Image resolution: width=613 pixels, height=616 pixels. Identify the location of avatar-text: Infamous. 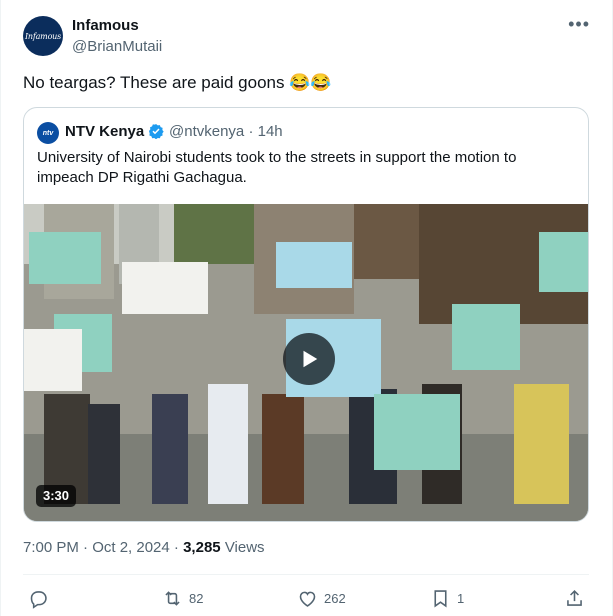
(43, 36).